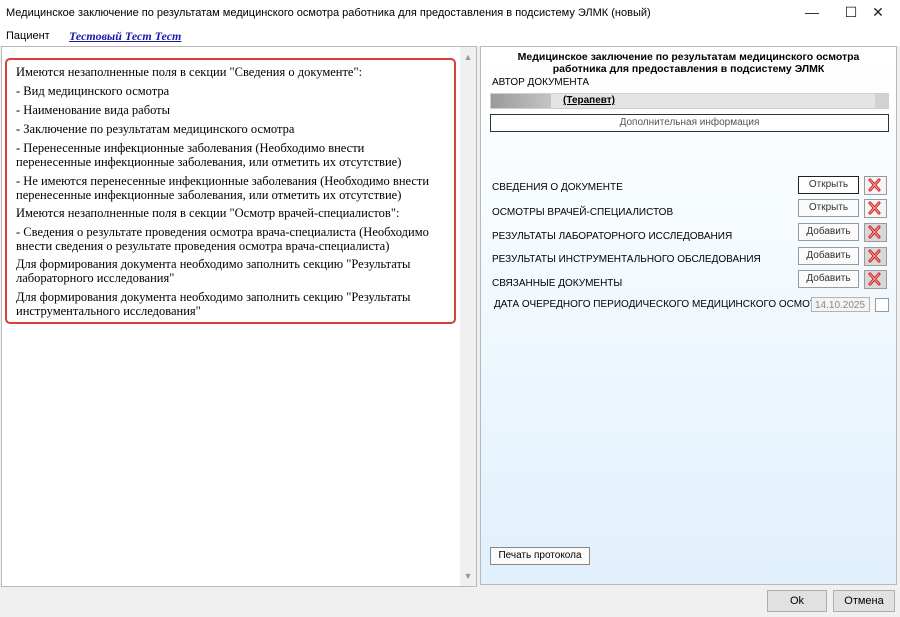 The image size is (900, 617). I want to click on patient-name-link: Тестовый Тест Тест, so click(125, 36).